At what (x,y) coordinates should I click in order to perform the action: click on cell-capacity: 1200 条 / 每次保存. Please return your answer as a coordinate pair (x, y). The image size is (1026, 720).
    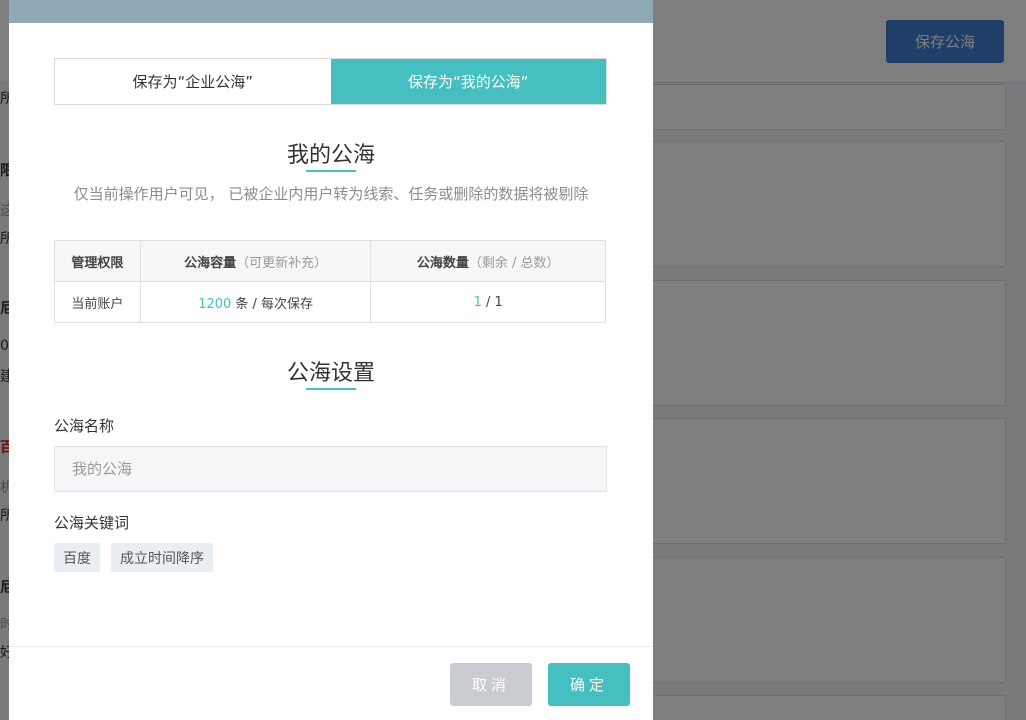
    Looking at the image, I should click on (255, 302).